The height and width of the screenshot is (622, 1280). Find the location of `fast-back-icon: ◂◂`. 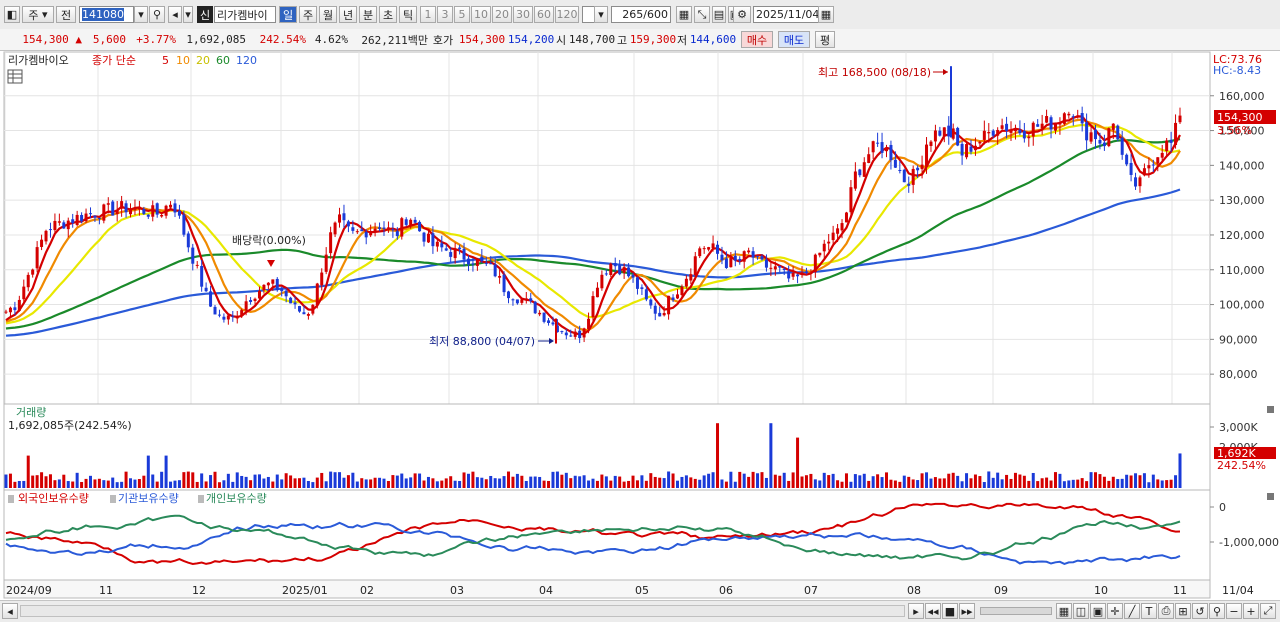

fast-back-icon: ◂◂ is located at coordinates (933, 611).